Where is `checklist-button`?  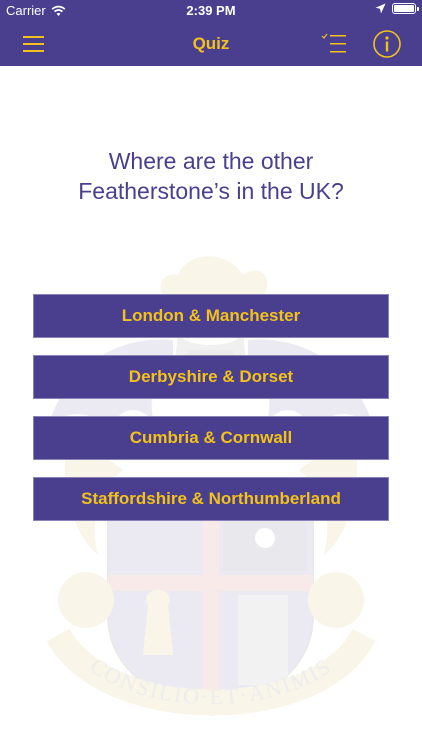 checklist-button is located at coordinates (335, 44).